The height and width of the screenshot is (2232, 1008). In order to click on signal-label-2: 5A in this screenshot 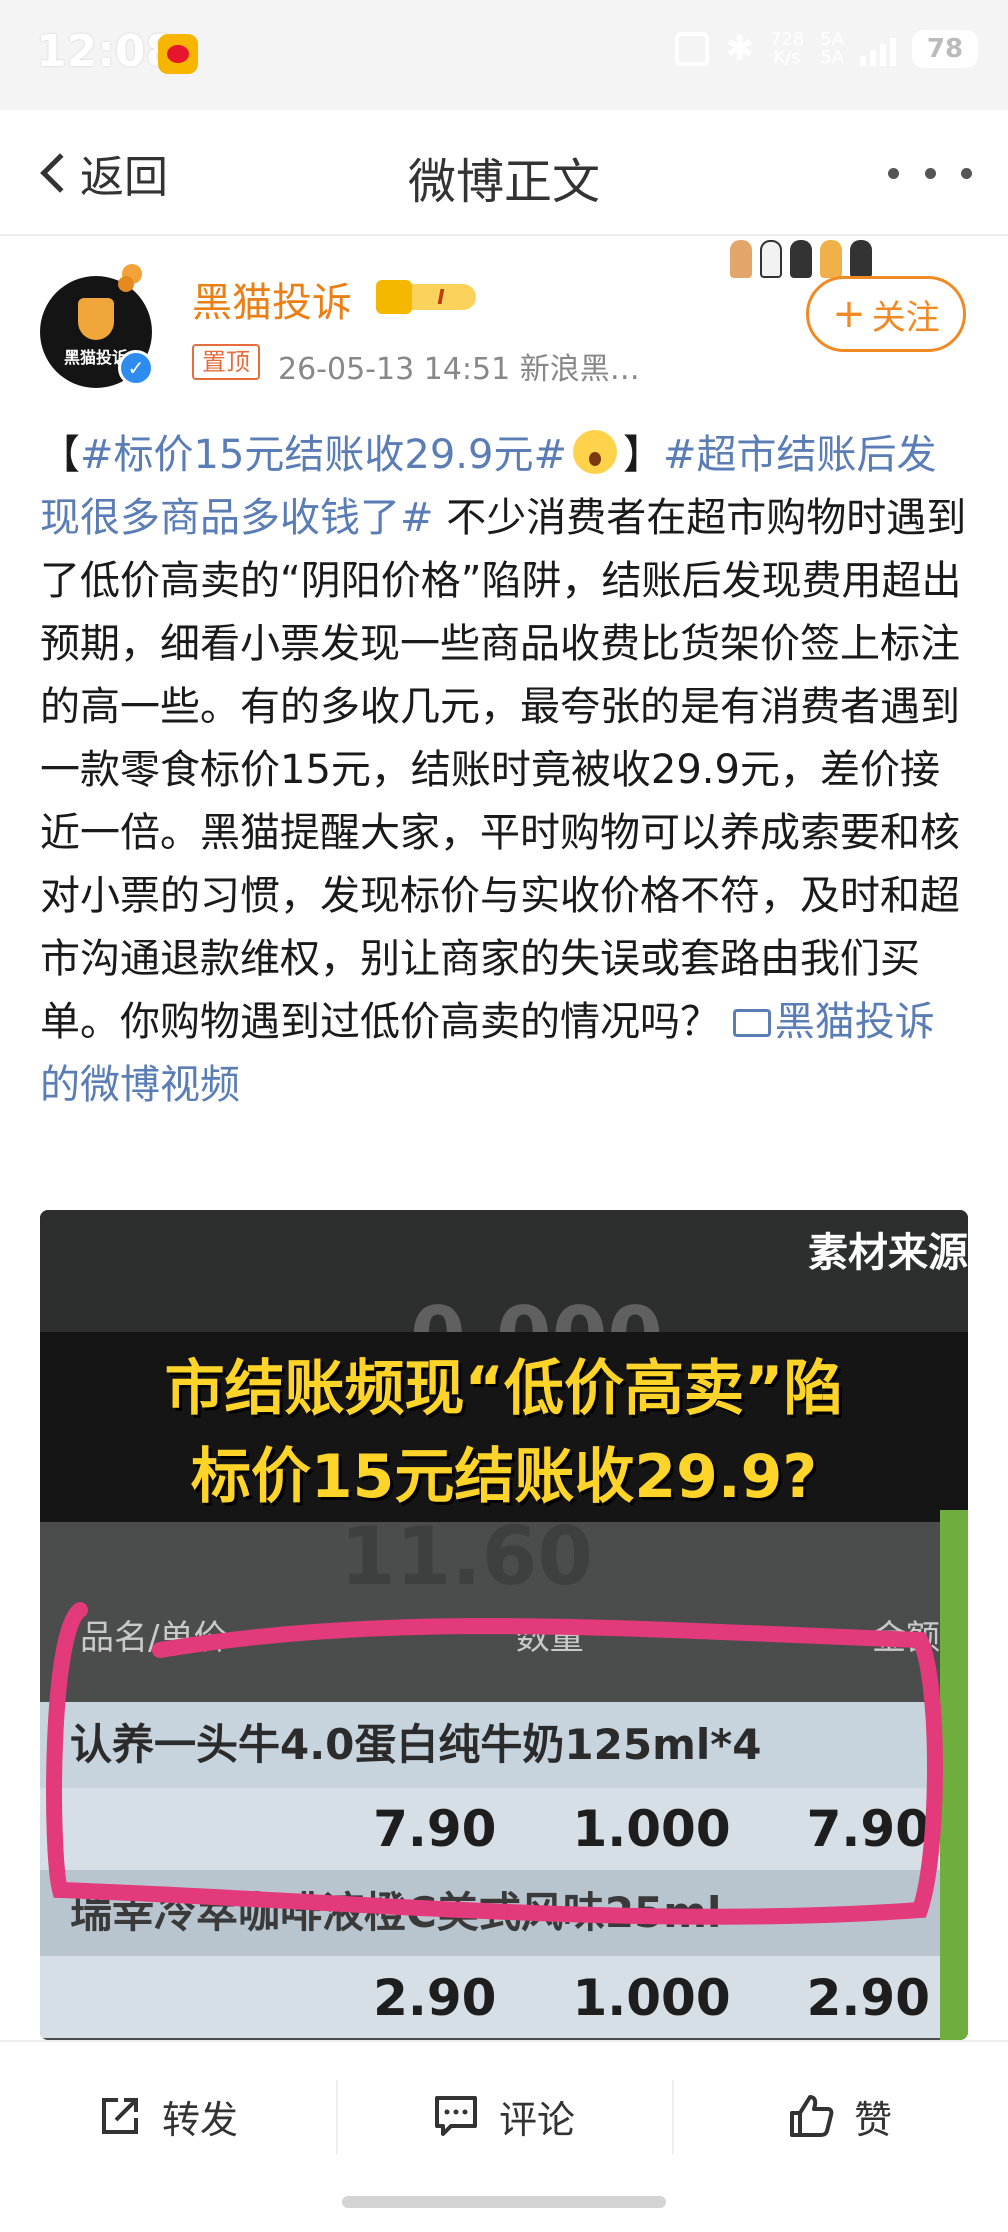, I will do `click(832, 57)`.